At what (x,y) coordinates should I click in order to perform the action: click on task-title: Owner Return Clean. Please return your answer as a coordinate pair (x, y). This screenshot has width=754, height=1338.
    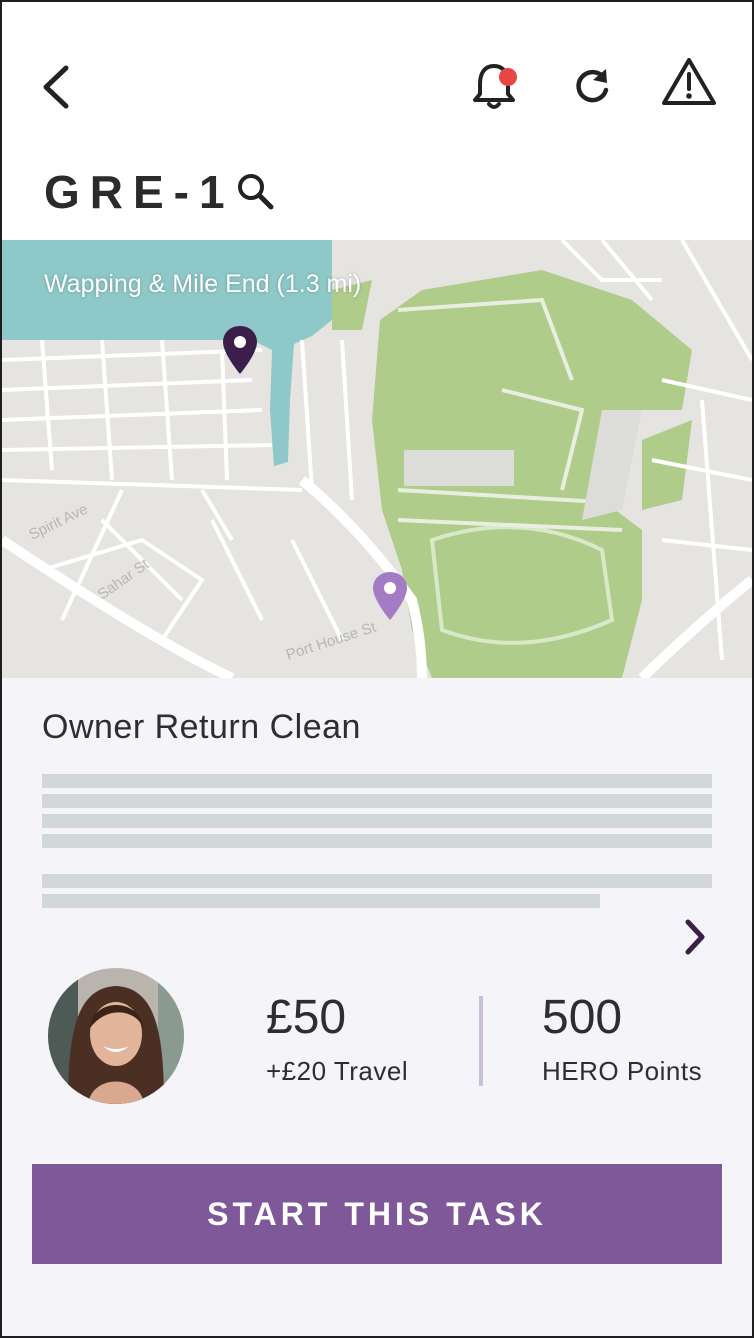
    Looking at the image, I should click on (201, 727).